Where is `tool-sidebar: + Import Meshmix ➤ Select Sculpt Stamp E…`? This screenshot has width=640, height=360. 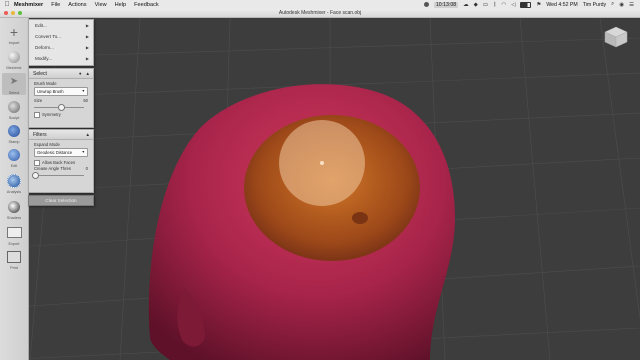 tool-sidebar: + Import Meshmix ➤ Select Sculpt Stamp E… is located at coordinates (14, 189).